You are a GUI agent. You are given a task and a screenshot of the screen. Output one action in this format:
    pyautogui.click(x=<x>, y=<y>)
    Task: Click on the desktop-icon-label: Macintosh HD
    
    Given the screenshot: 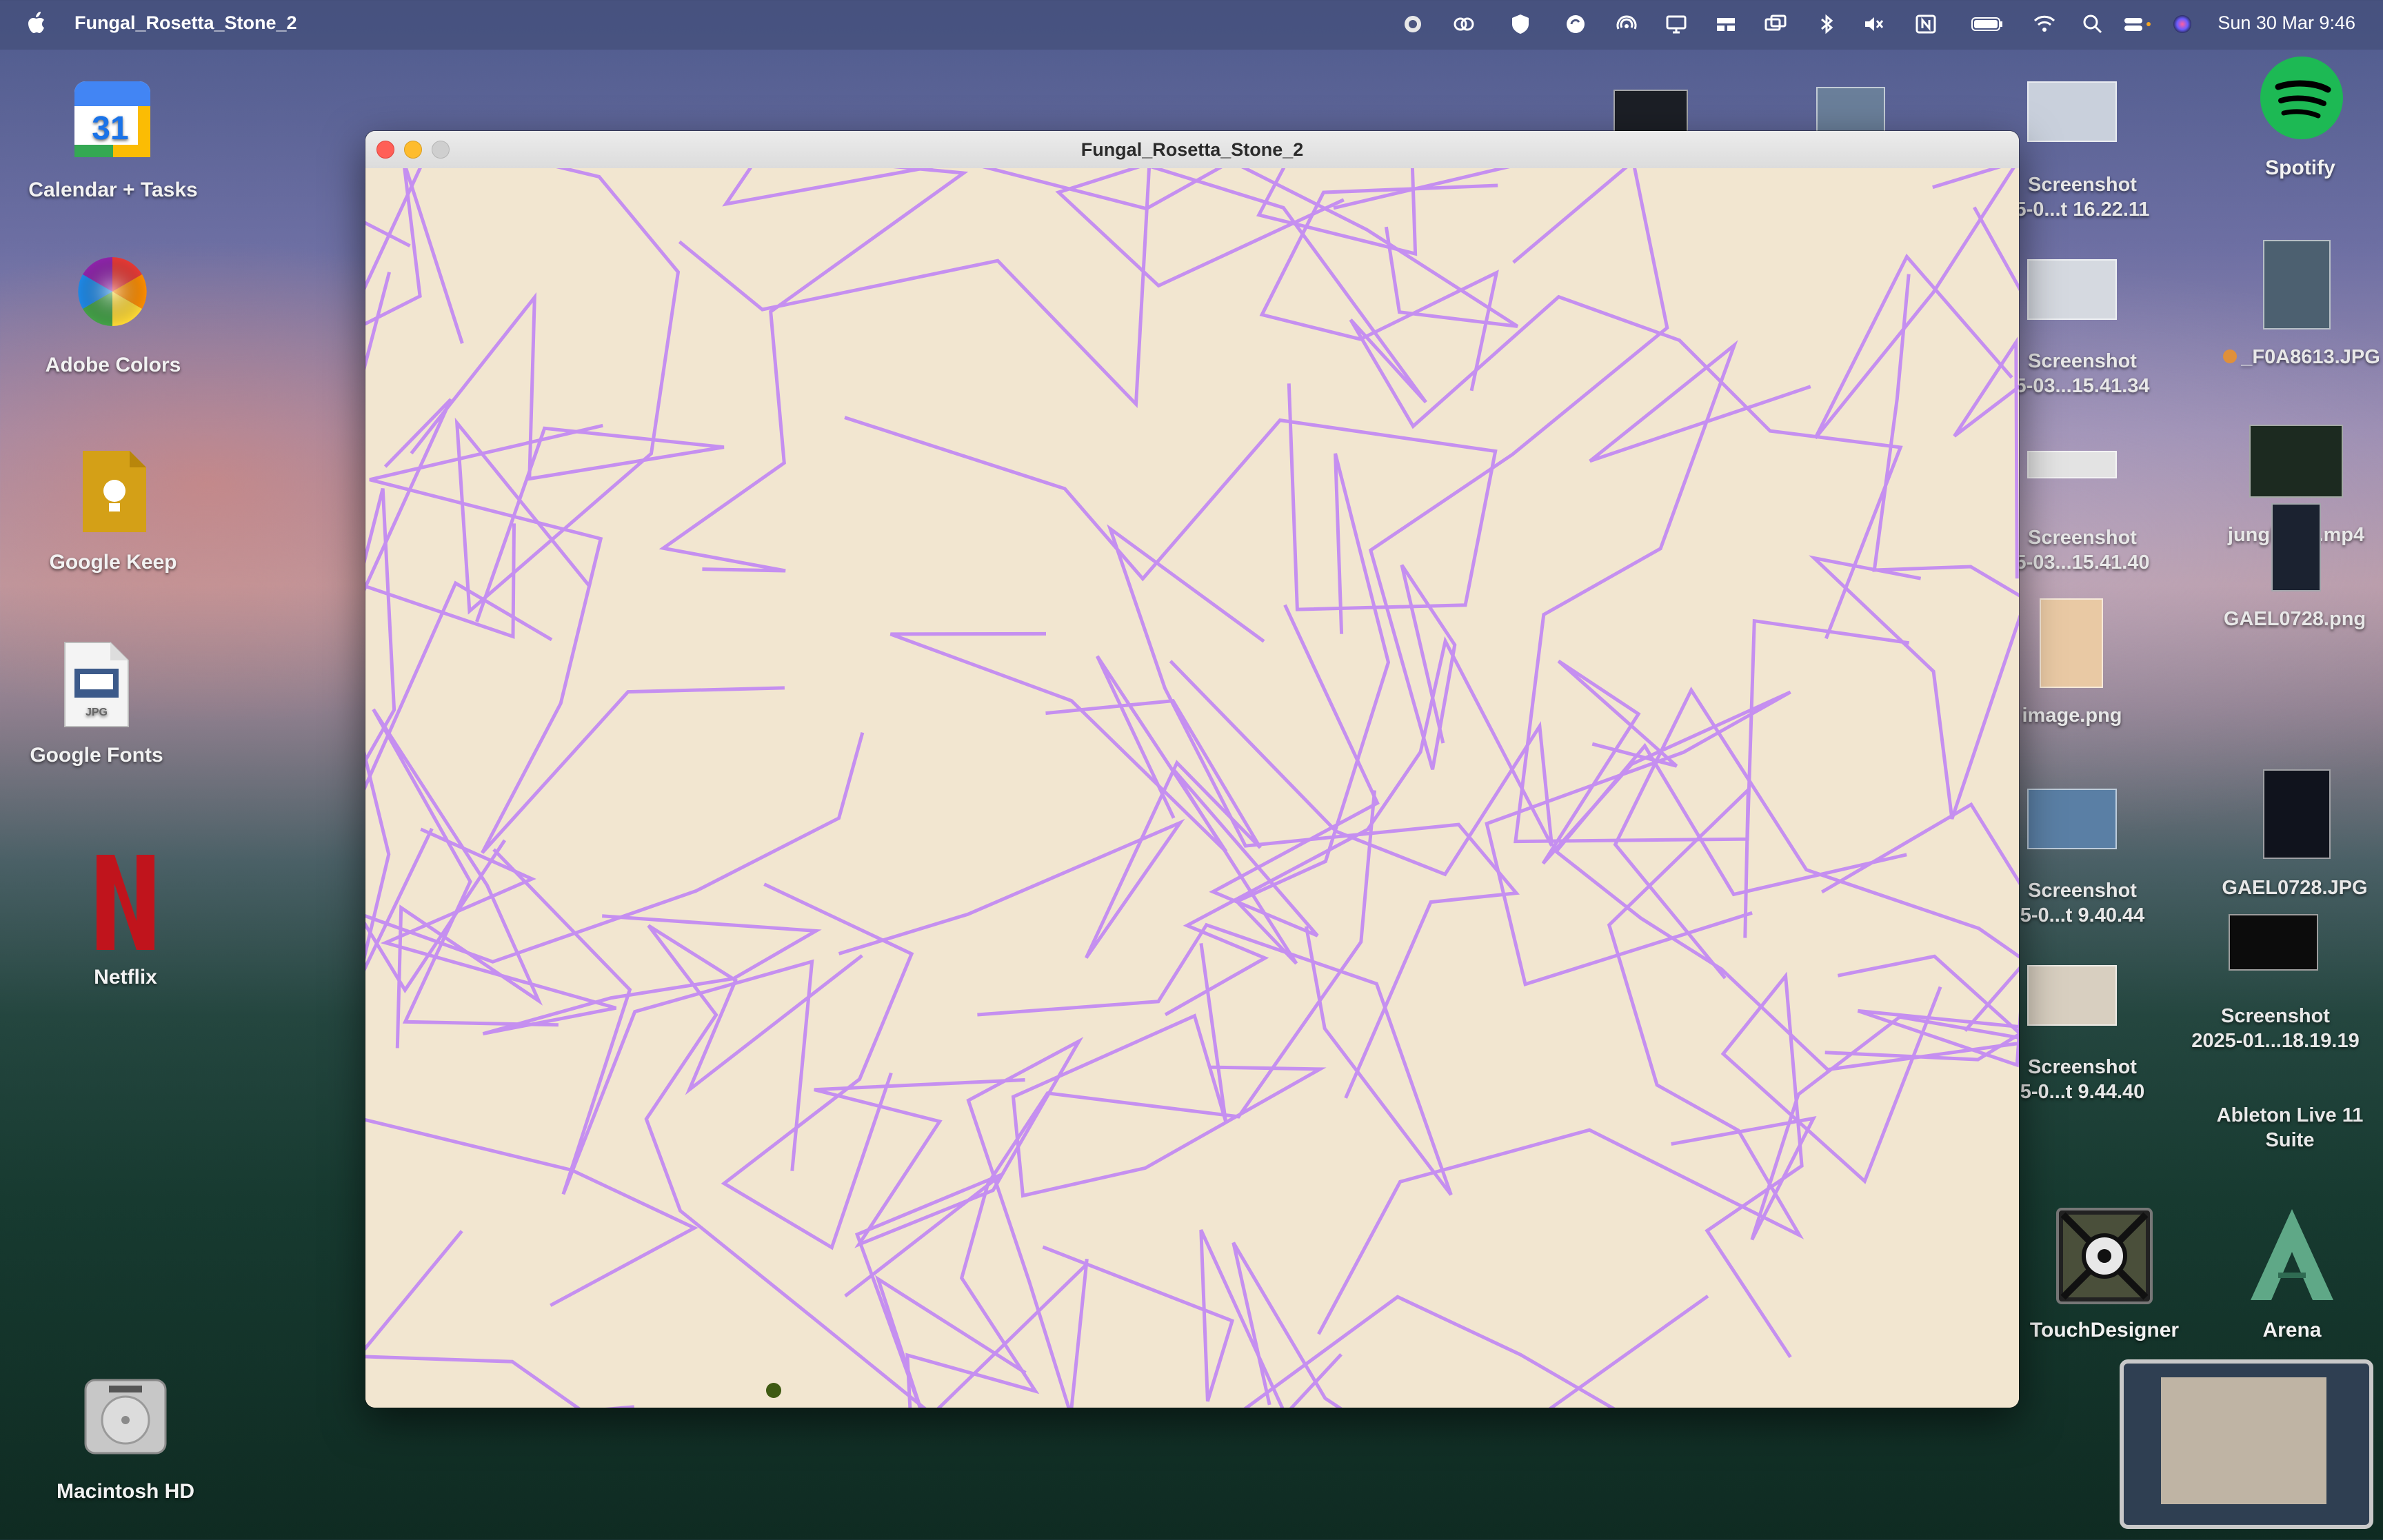 What is the action you would take?
    pyautogui.click(x=125, y=1492)
    